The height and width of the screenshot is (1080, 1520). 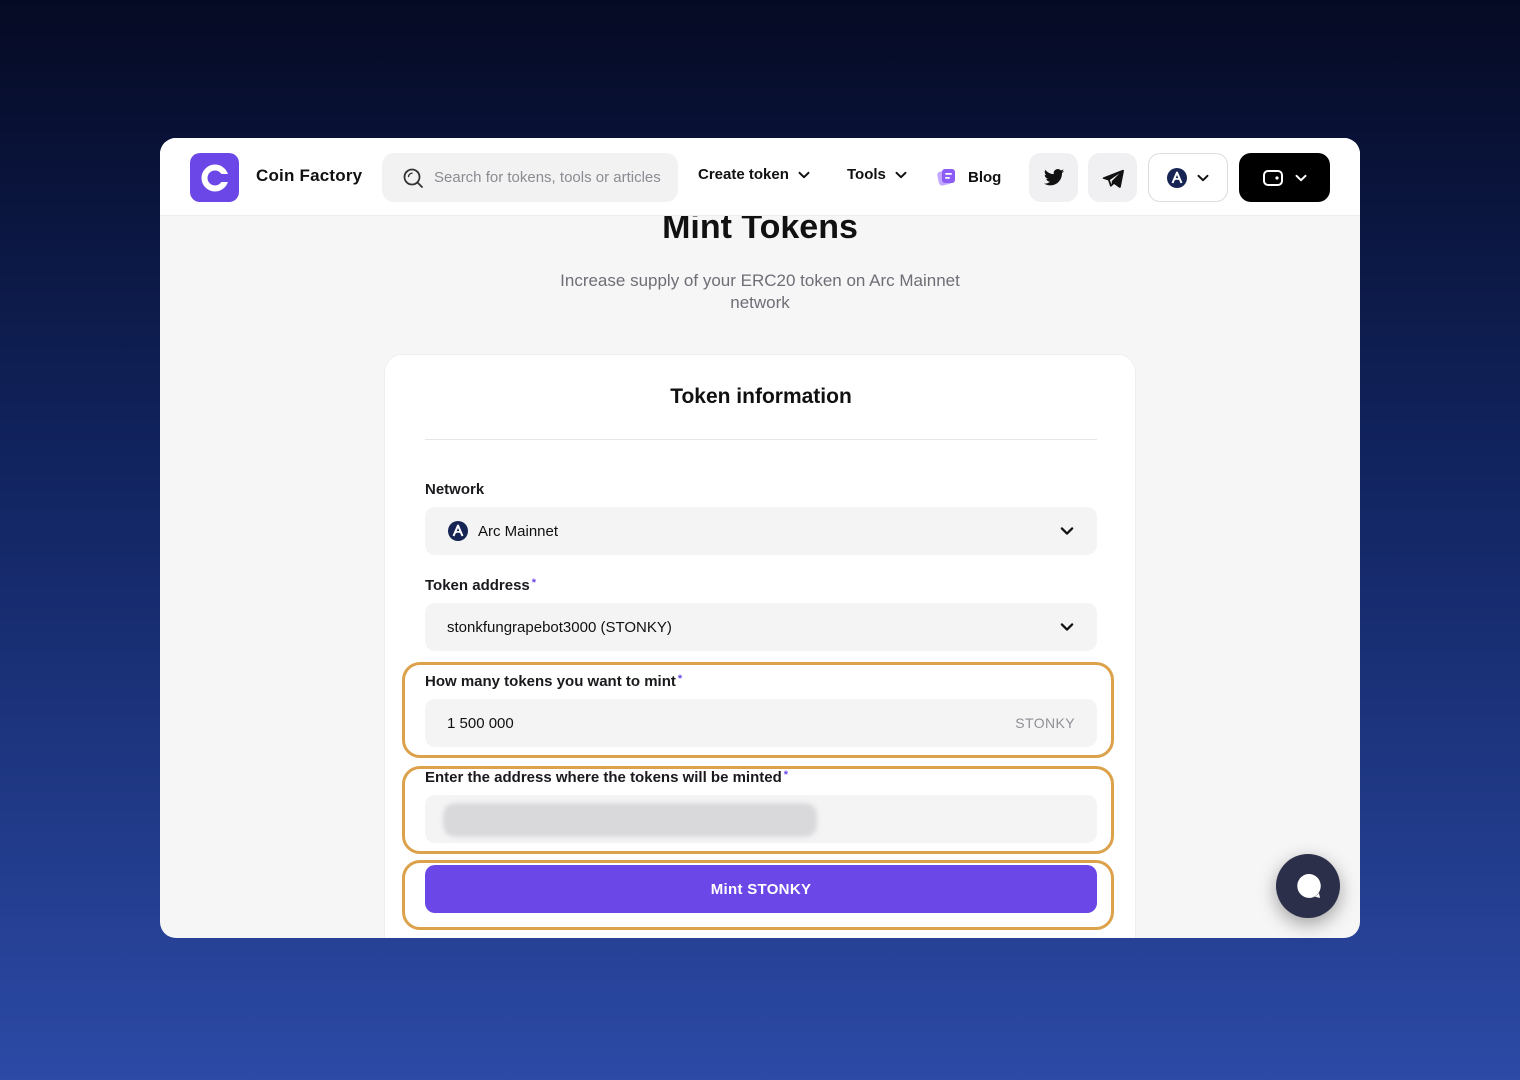 I want to click on search-input, so click(x=554, y=177).